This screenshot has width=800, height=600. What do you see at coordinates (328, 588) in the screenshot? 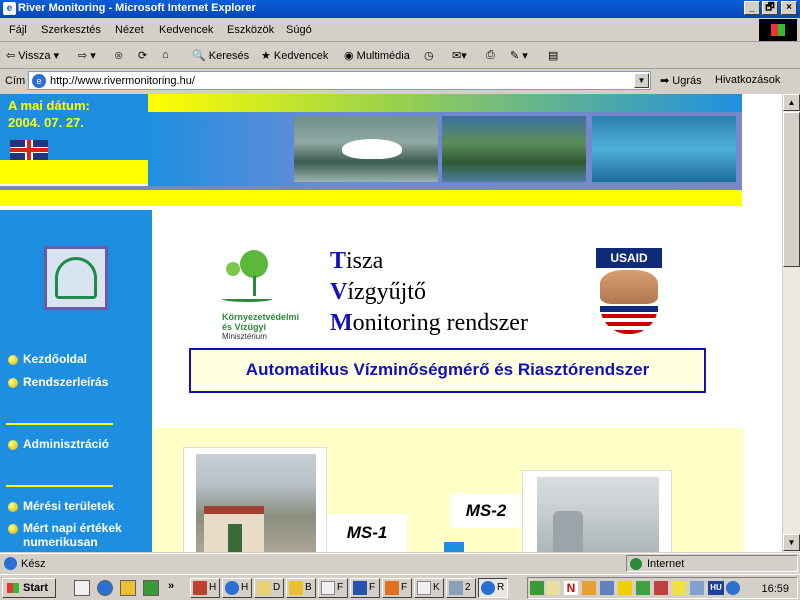
I see `document-icon` at bounding box center [328, 588].